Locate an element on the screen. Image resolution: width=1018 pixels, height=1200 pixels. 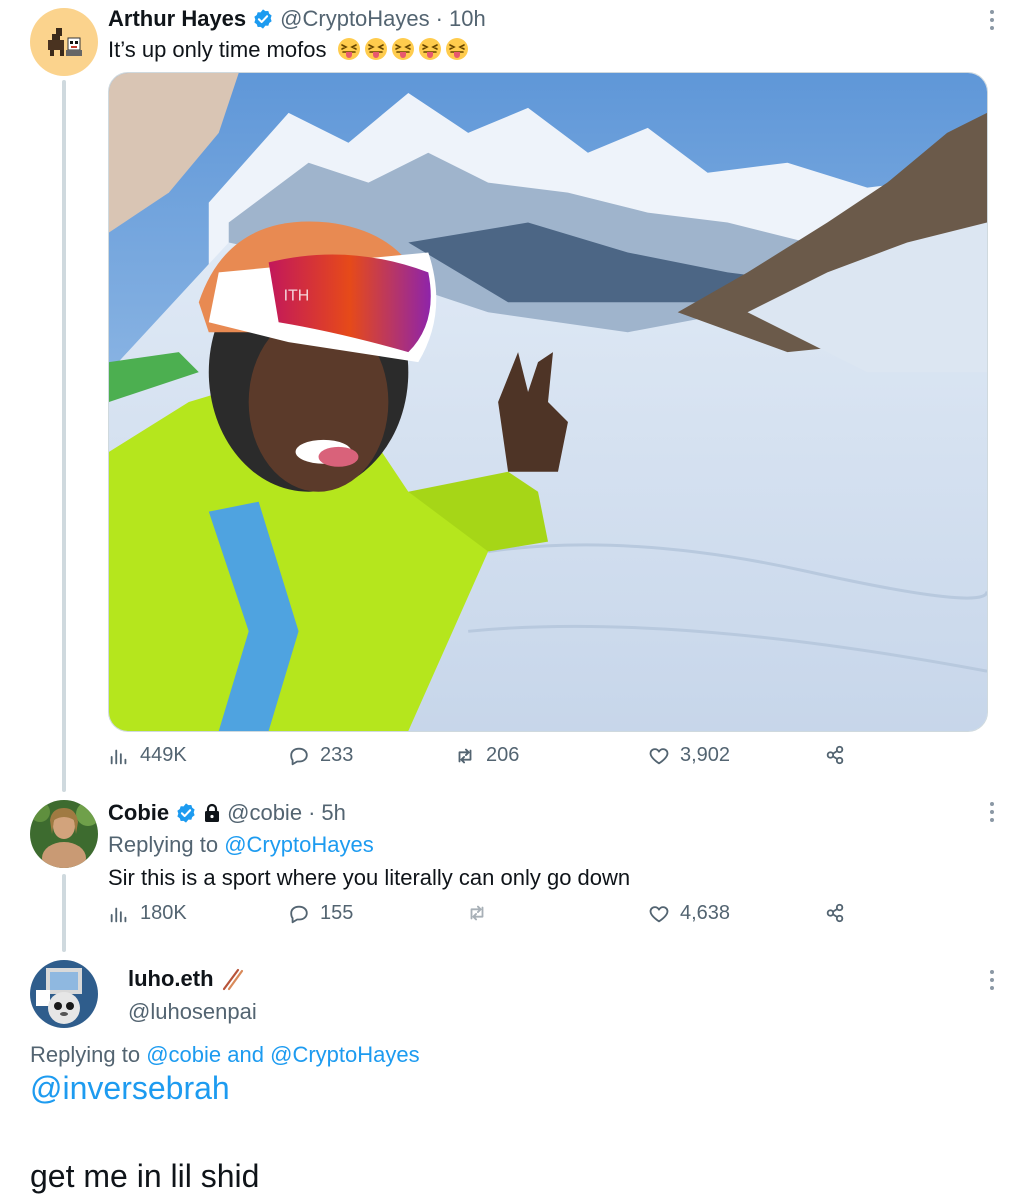
tweet-1-actions: 449K 233 206 3,902 is located at coordinates (478, 759).